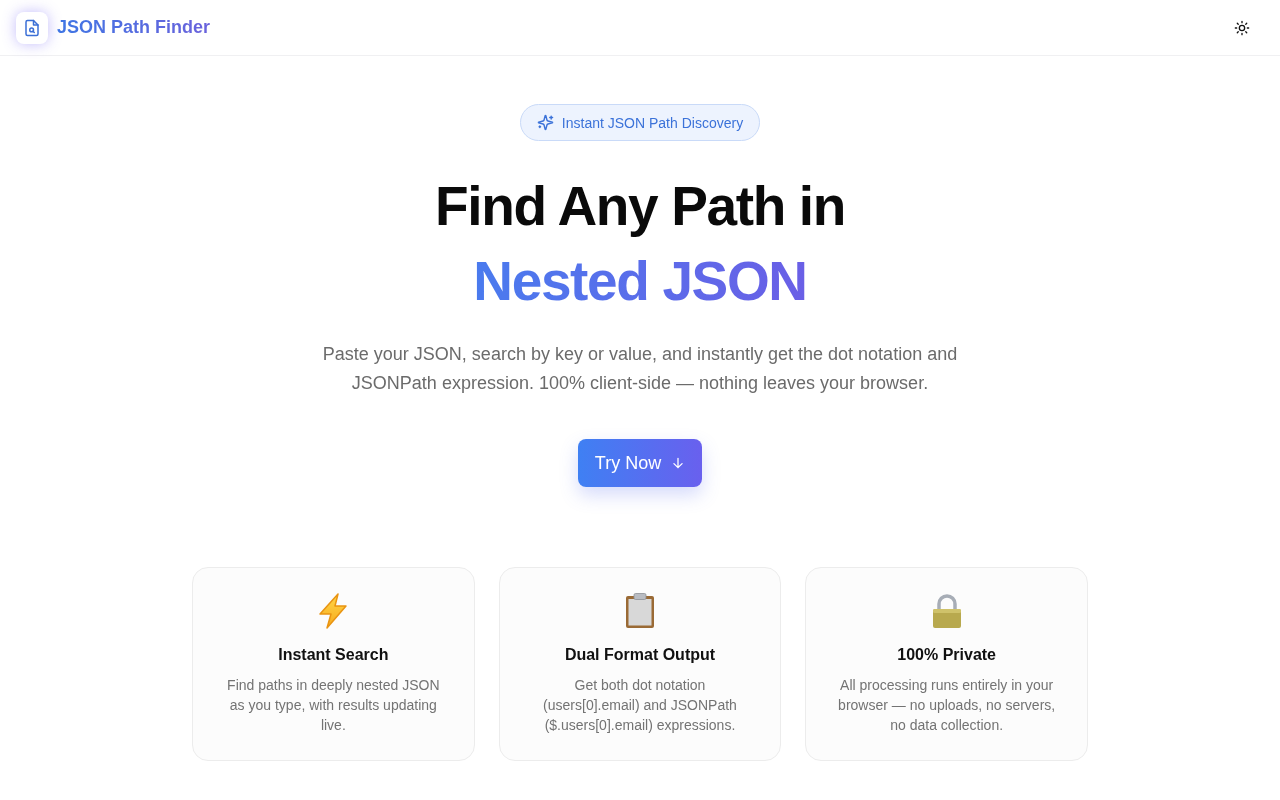 The width and height of the screenshot is (1280, 800). I want to click on badge-text: Instant JSON Path Discovery, so click(652, 122).